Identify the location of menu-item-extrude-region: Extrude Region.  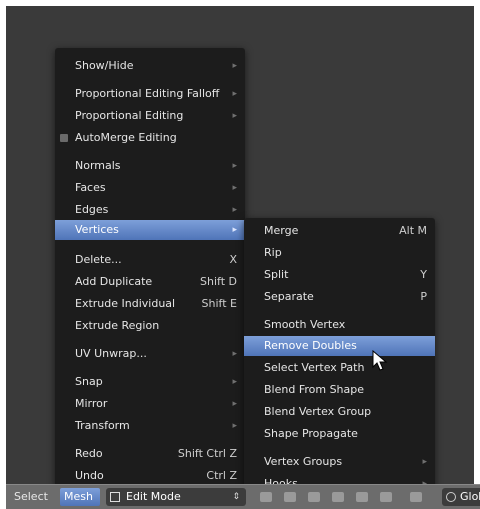
(150, 326).